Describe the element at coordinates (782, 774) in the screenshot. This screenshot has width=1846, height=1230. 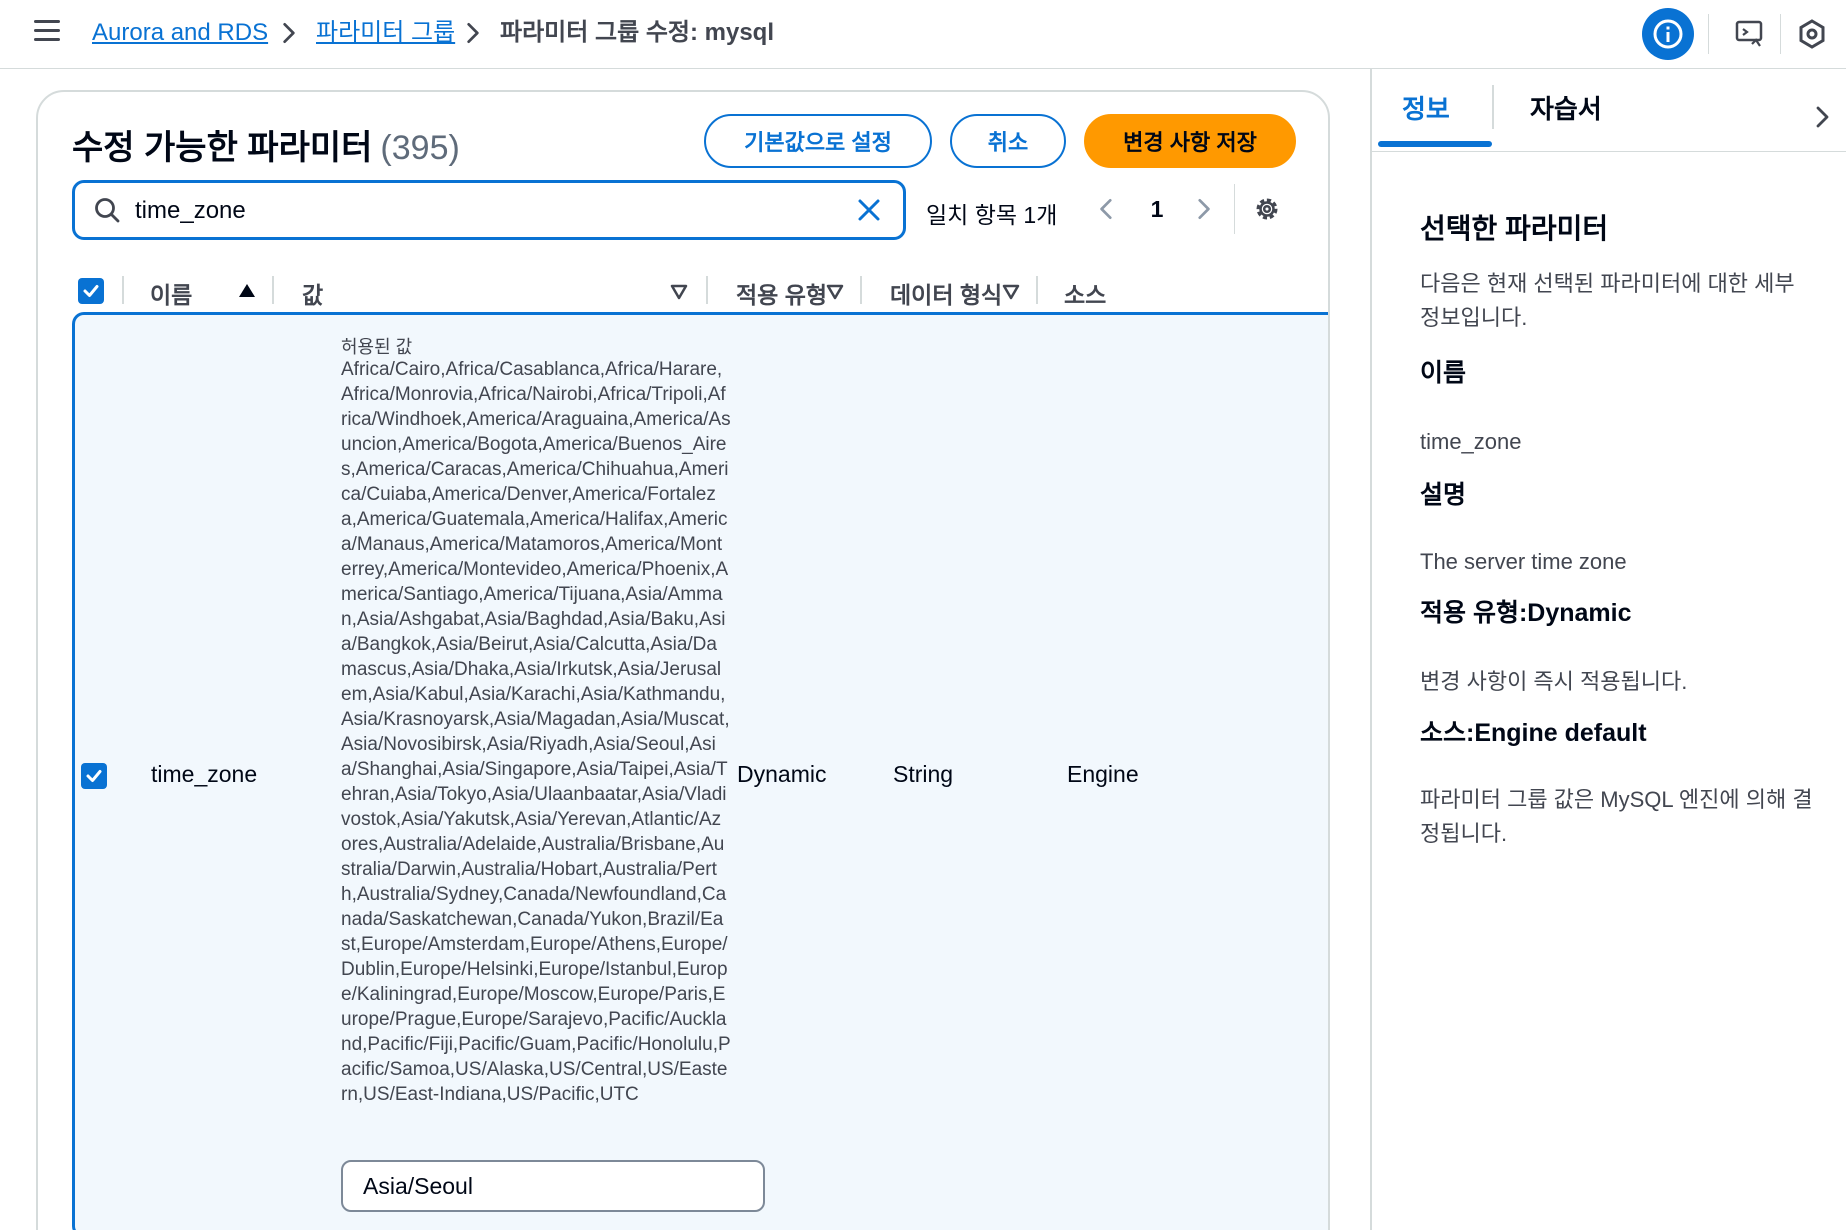
I see `apply-type-value: Dynamic` at that location.